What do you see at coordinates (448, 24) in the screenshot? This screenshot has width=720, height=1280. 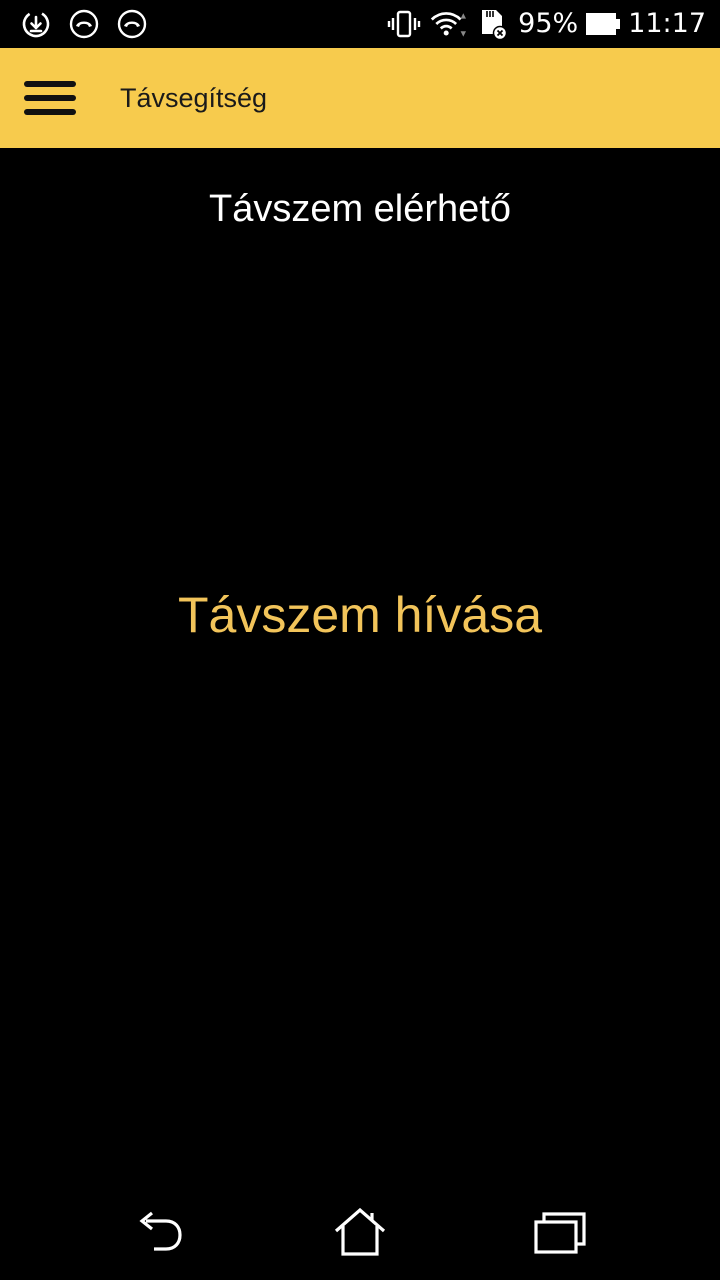 I see `wifi-icon` at bounding box center [448, 24].